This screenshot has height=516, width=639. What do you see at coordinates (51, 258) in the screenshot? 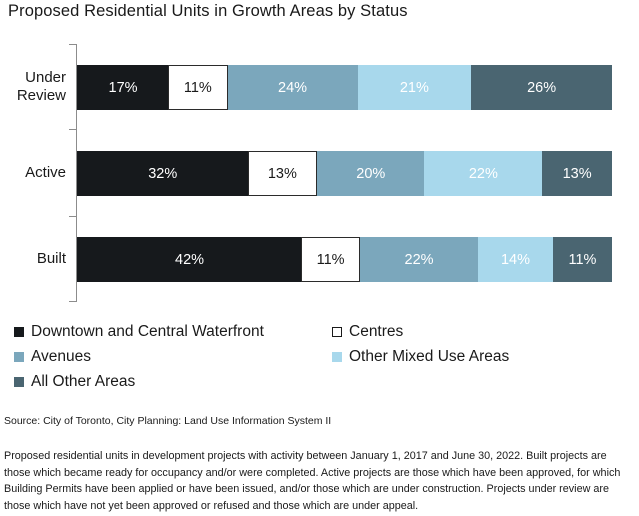
I see `category-label-built: Built` at bounding box center [51, 258].